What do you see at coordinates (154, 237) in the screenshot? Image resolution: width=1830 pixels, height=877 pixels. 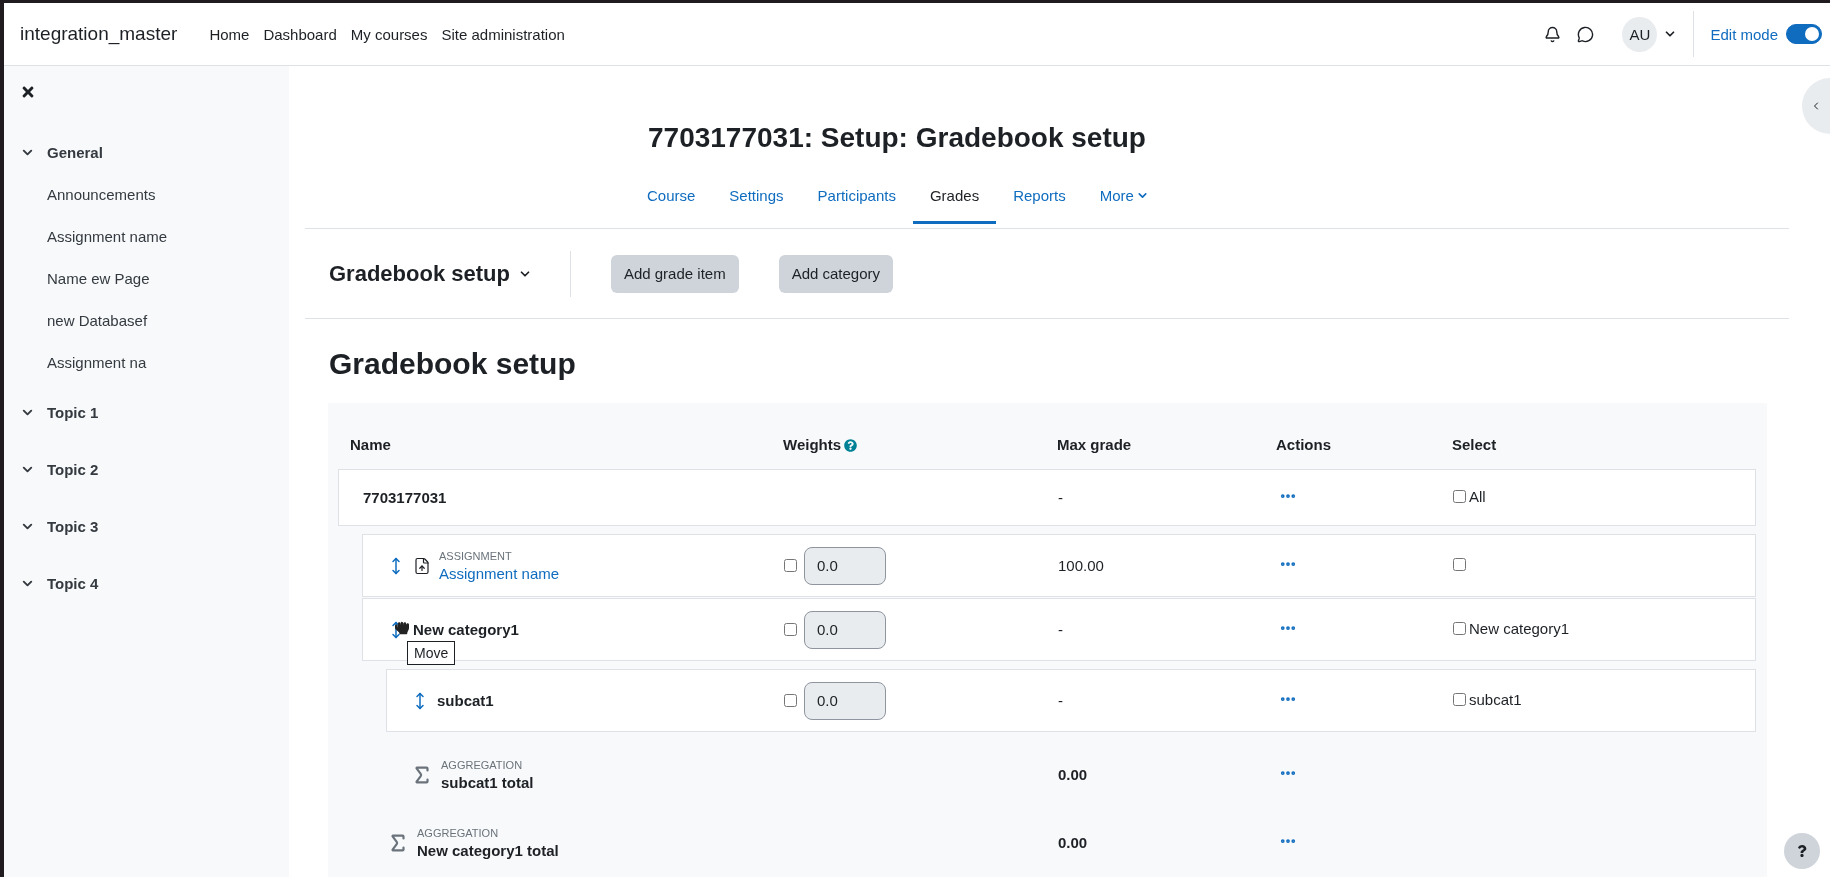 I see `sidebar-item: Assignment name` at bounding box center [154, 237].